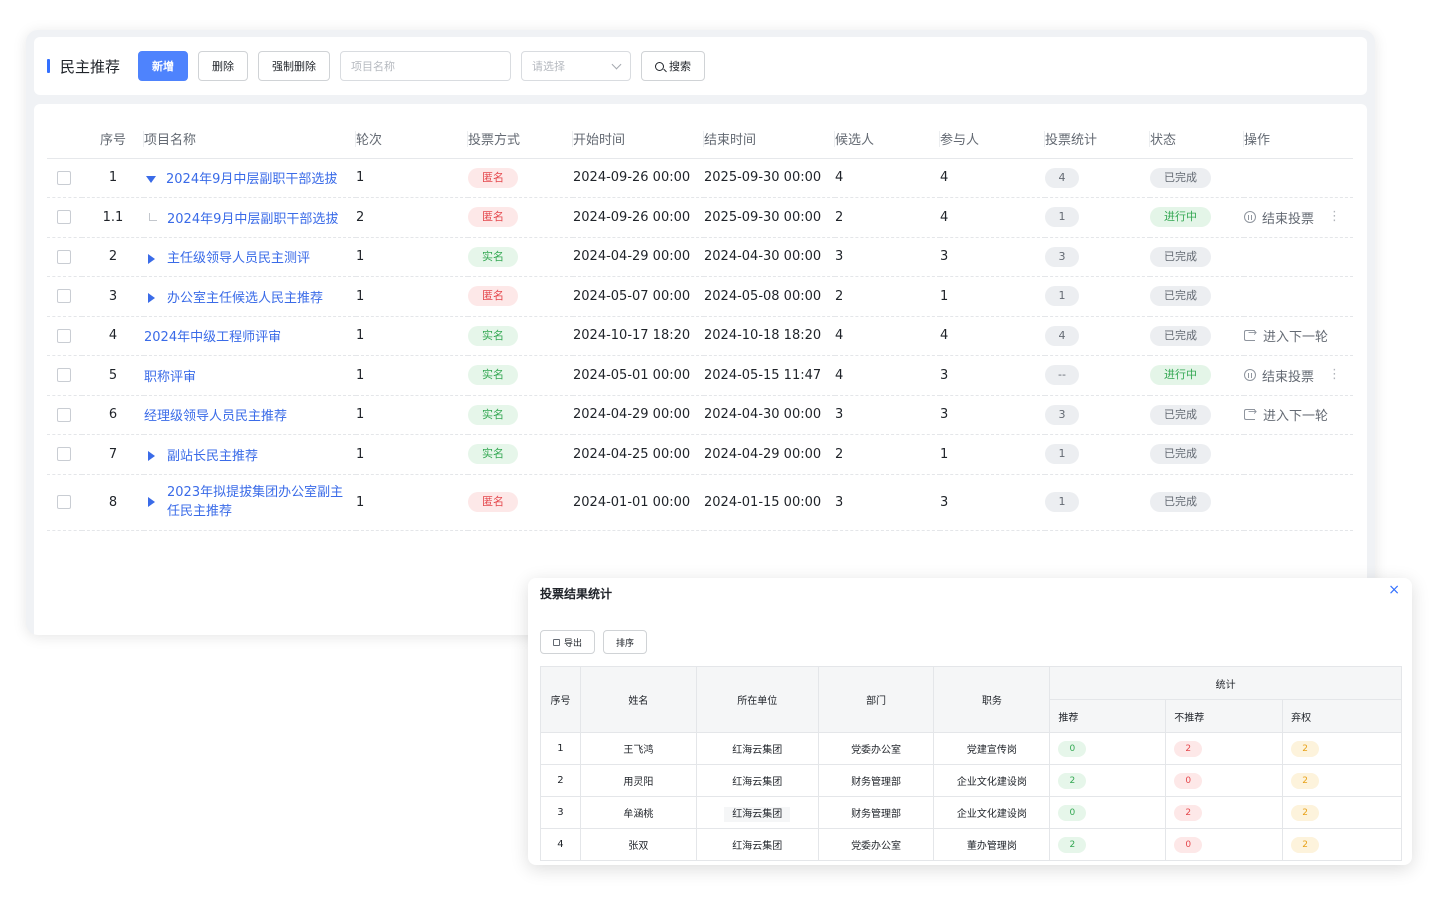 The image size is (1440, 900). What do you see at coordinates (1394, 590) in the screenshot?
I see `close-icon: ×` at bounding box center [1394, 590].